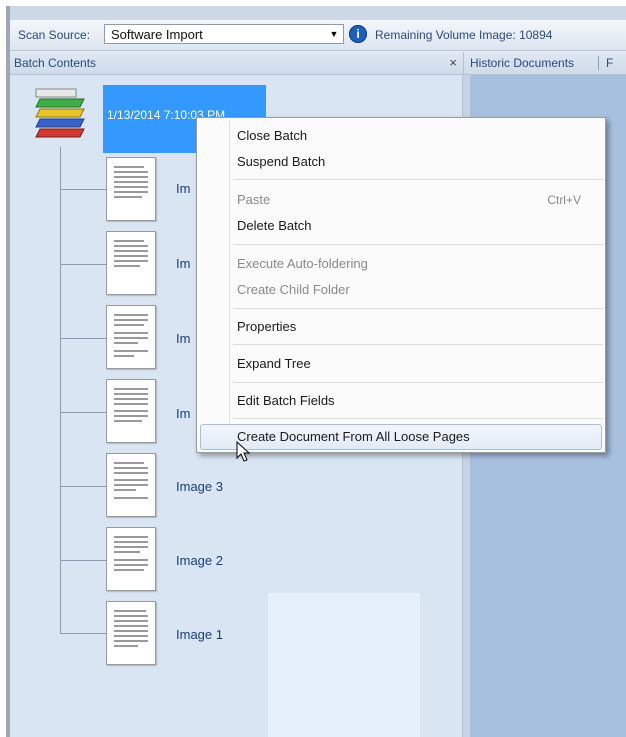  I want to click on menu-item-suspend-batch: Suspend Batch, so click(281, 161).